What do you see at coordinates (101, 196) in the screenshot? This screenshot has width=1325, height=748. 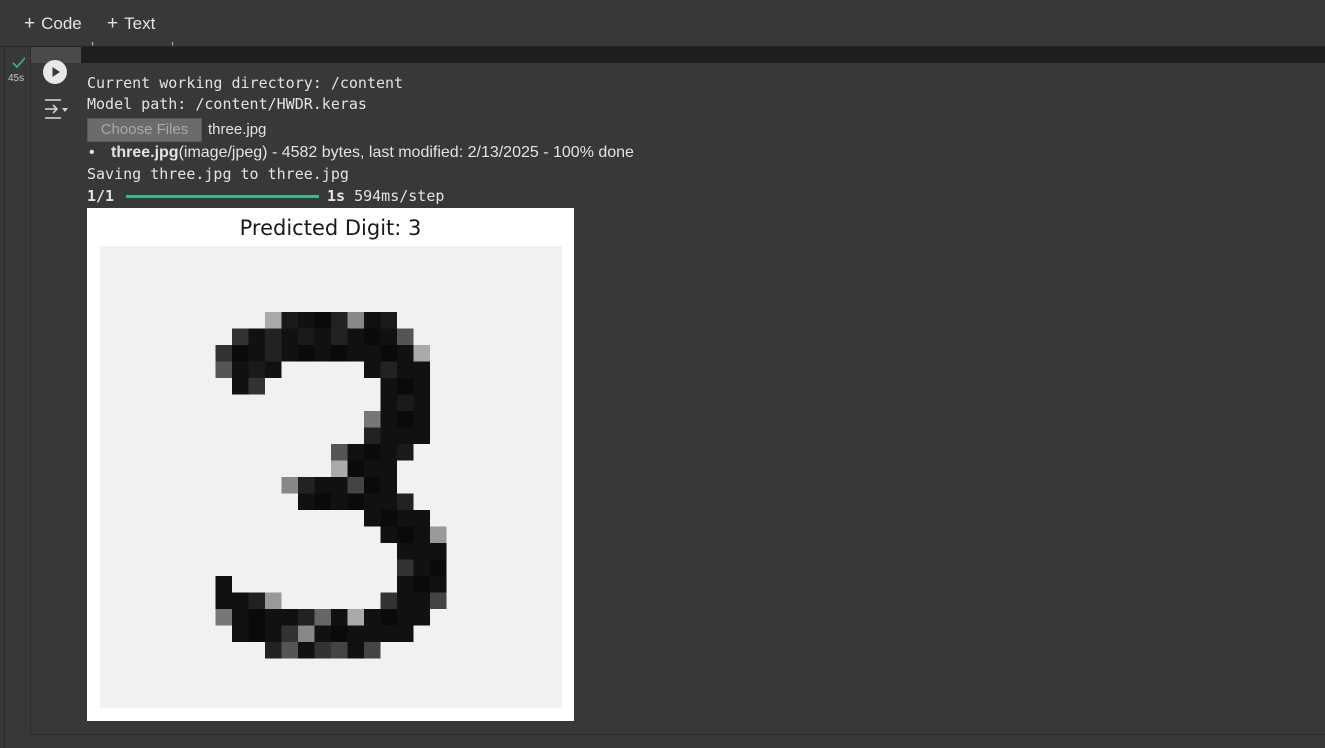 I see `progress-step: 1/1` at bounding box center [101, 196].